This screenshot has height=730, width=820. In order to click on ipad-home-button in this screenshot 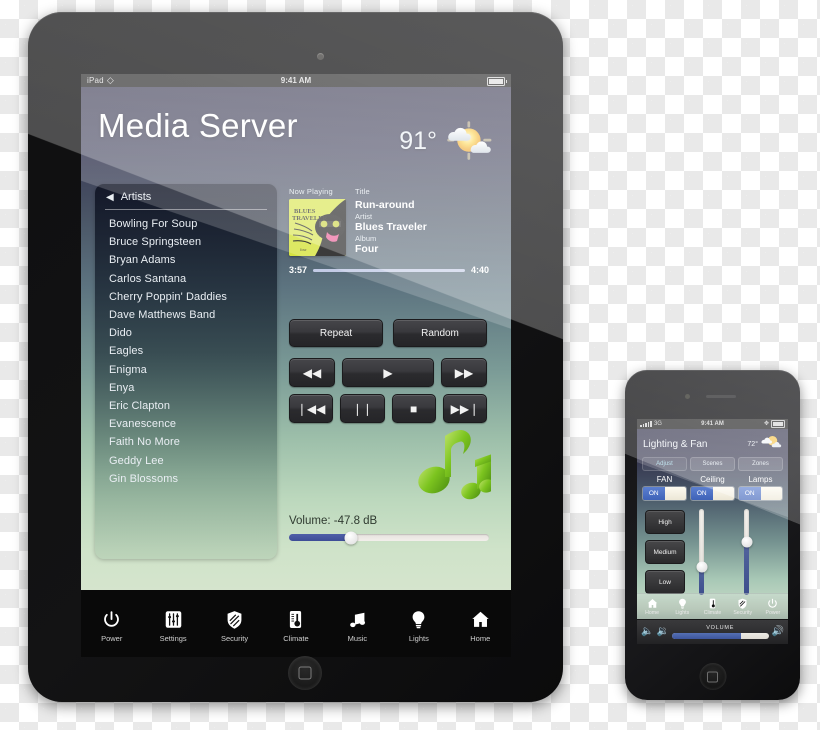, I will do `click(305, 673)`.